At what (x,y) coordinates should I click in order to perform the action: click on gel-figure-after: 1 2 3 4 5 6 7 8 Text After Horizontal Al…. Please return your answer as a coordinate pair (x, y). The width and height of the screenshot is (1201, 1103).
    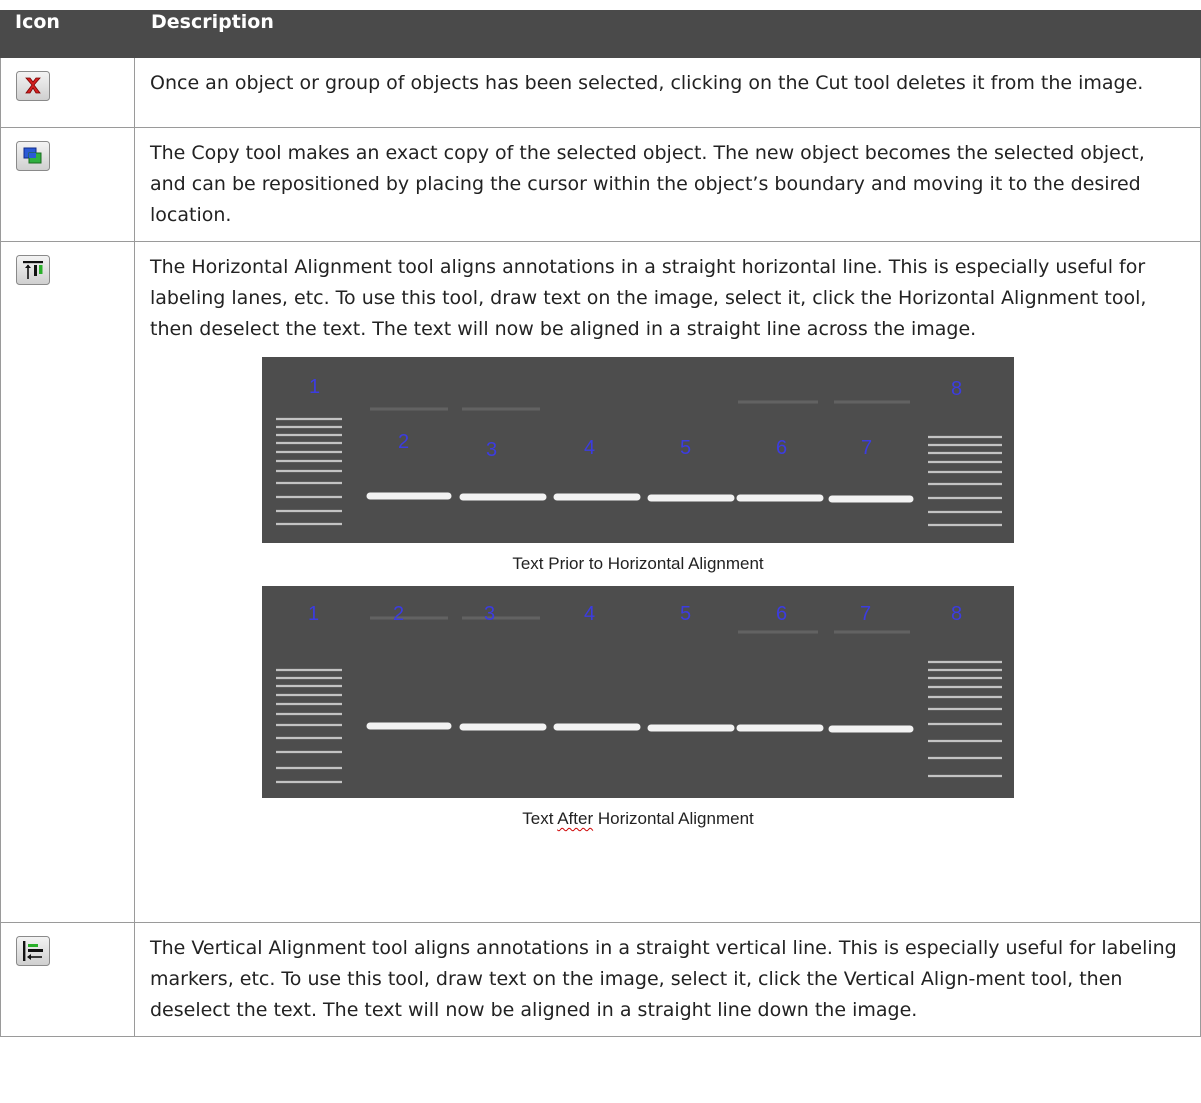
    Looking at the image, I should click on (638, 707).